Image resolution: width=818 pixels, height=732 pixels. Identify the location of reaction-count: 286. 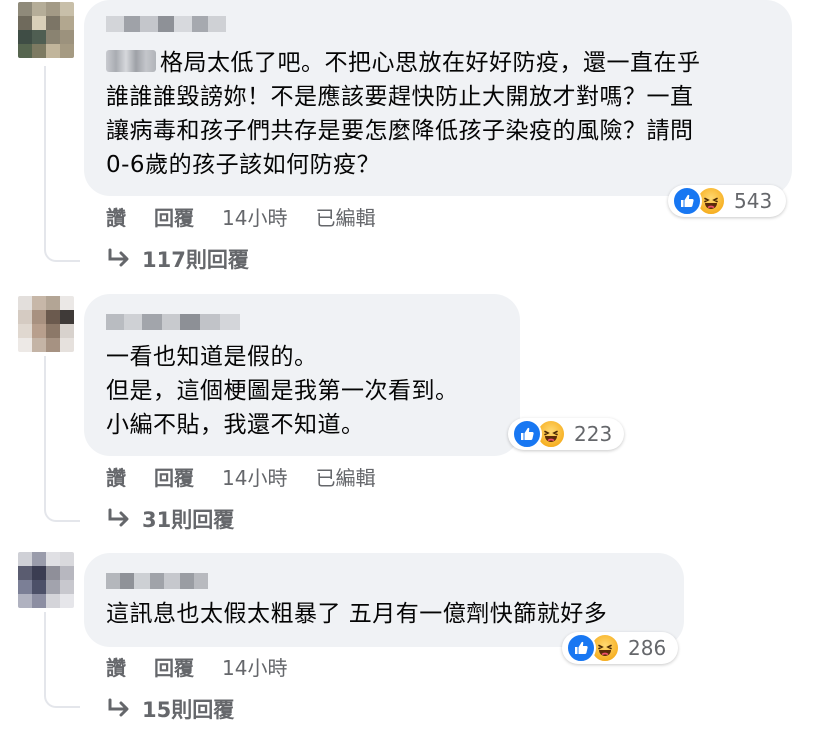
(647, 648).